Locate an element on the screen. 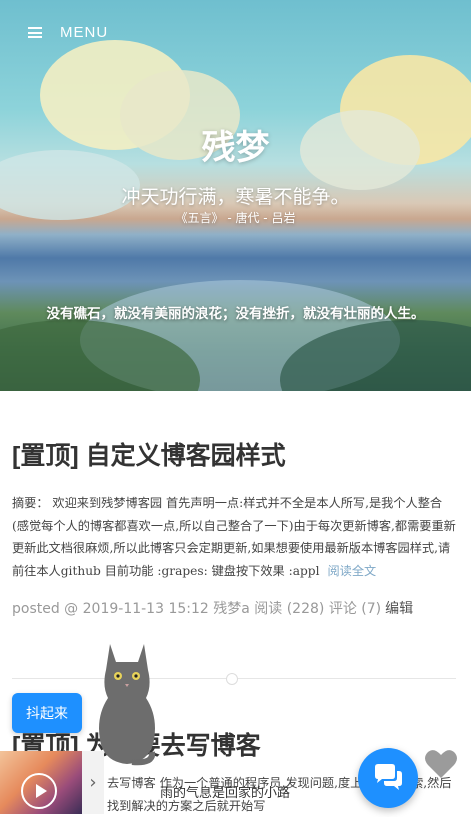  music-player: › is located at coordinates (52, 782).